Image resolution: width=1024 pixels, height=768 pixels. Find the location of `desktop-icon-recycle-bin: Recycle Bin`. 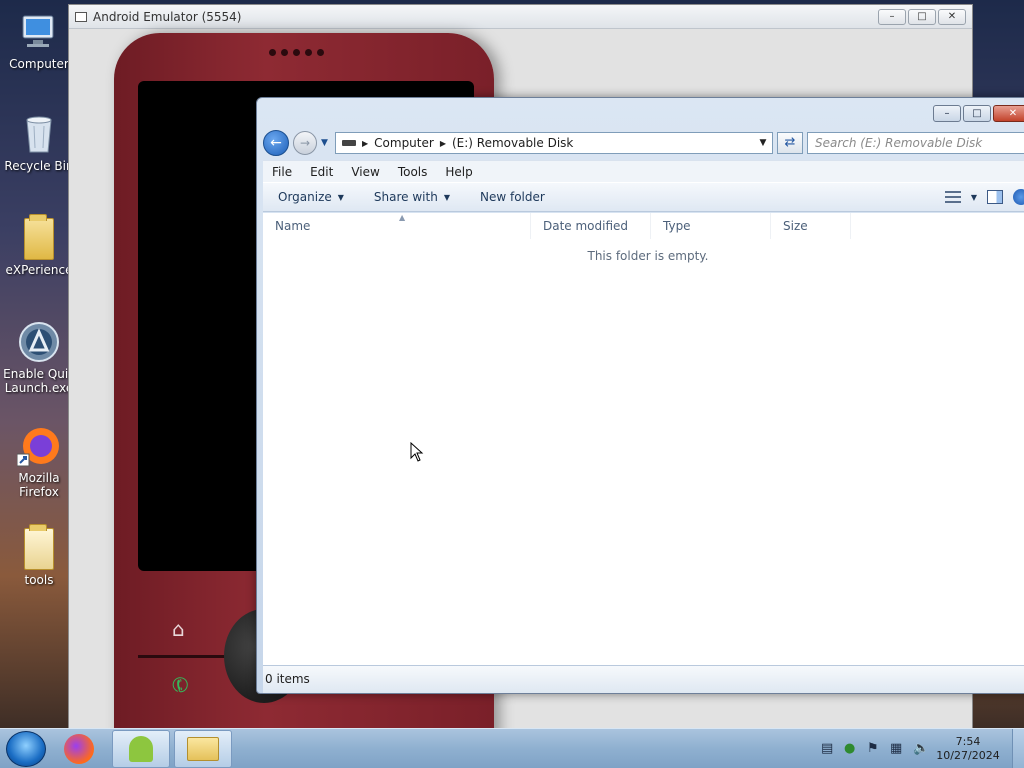

desktop-icon-recycle-bin: Recycle Bin is located at coordinates (39, 142).